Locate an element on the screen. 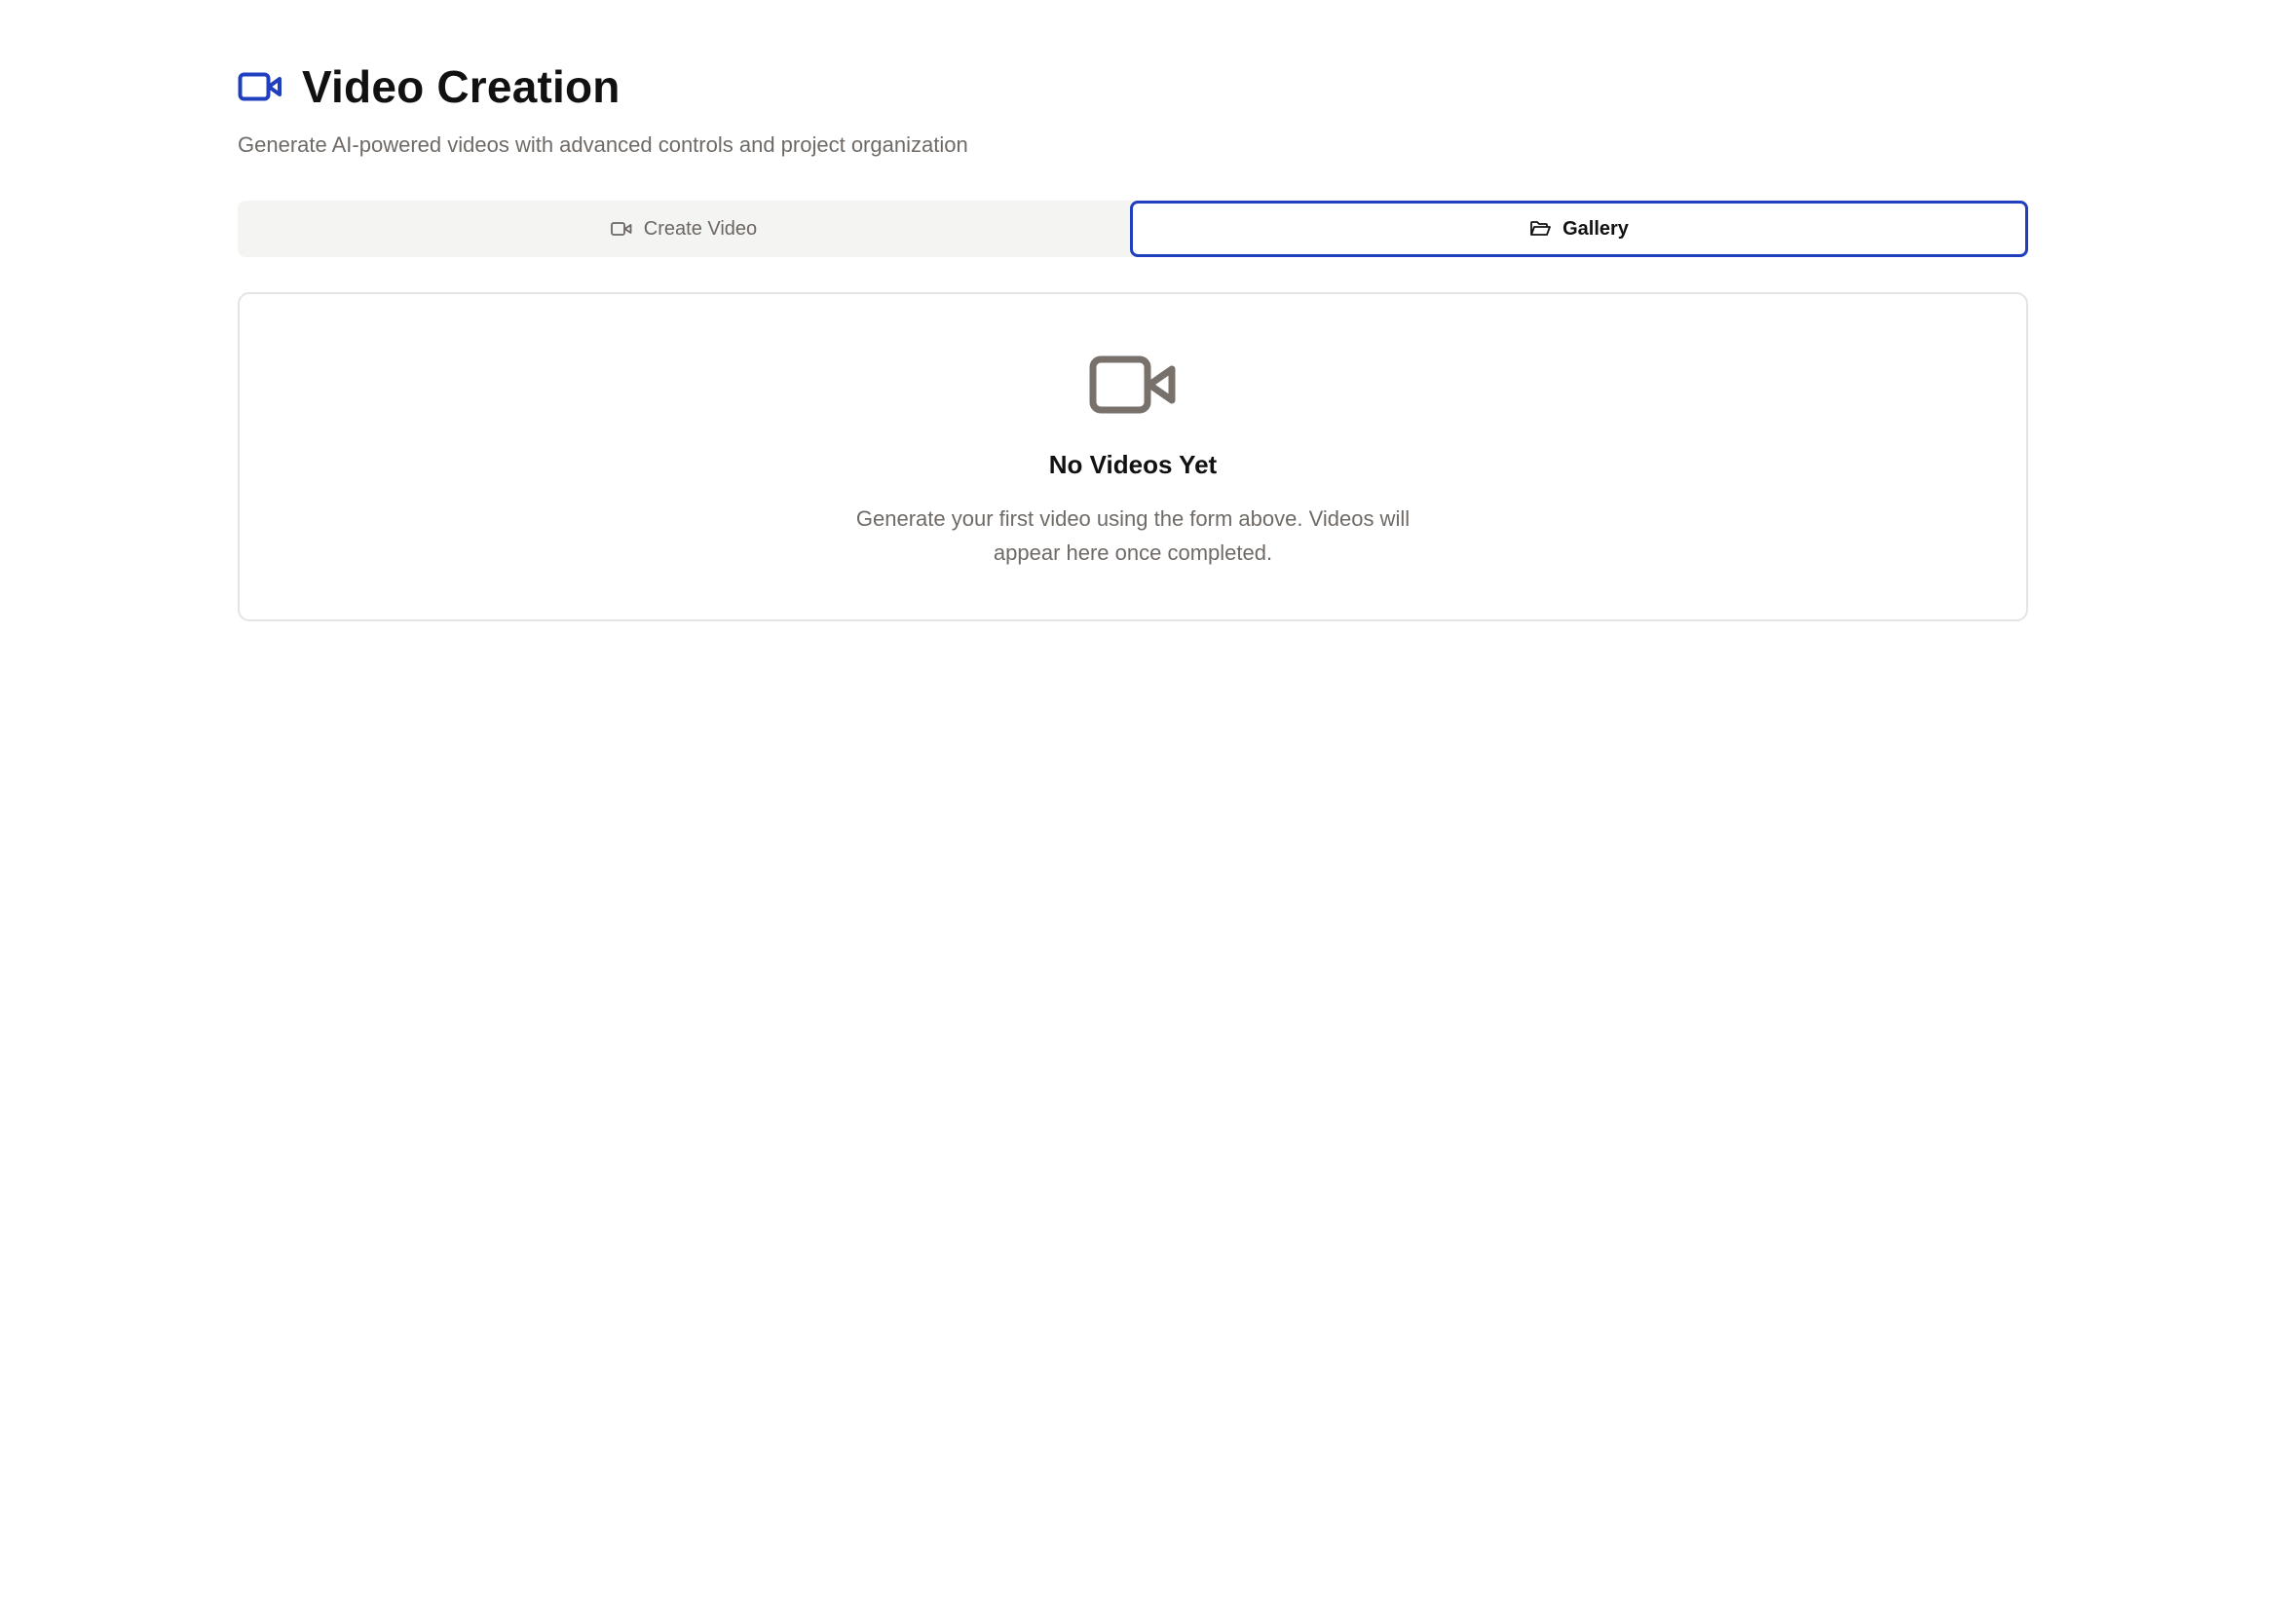  folder-open-icon is located at coordinates (1540, 229).